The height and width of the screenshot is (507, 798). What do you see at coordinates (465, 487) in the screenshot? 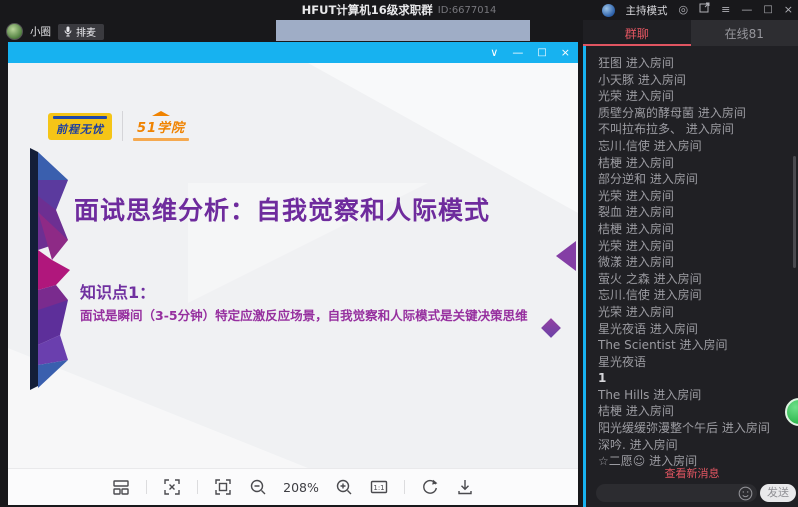
I see `download-icon` at bounding box center [465, 487].